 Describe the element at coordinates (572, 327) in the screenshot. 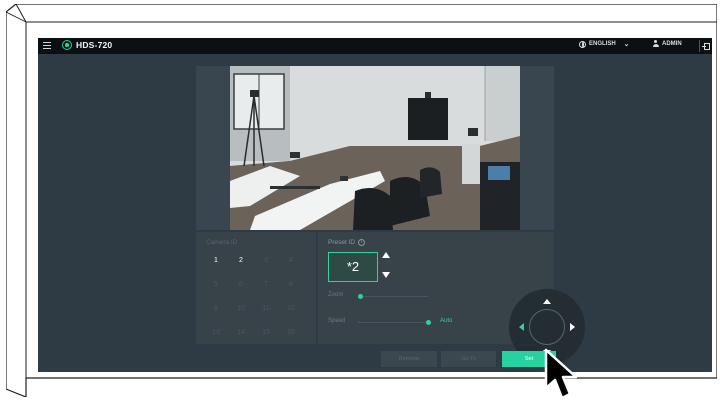

I see `arrow-right-icon` at that location.